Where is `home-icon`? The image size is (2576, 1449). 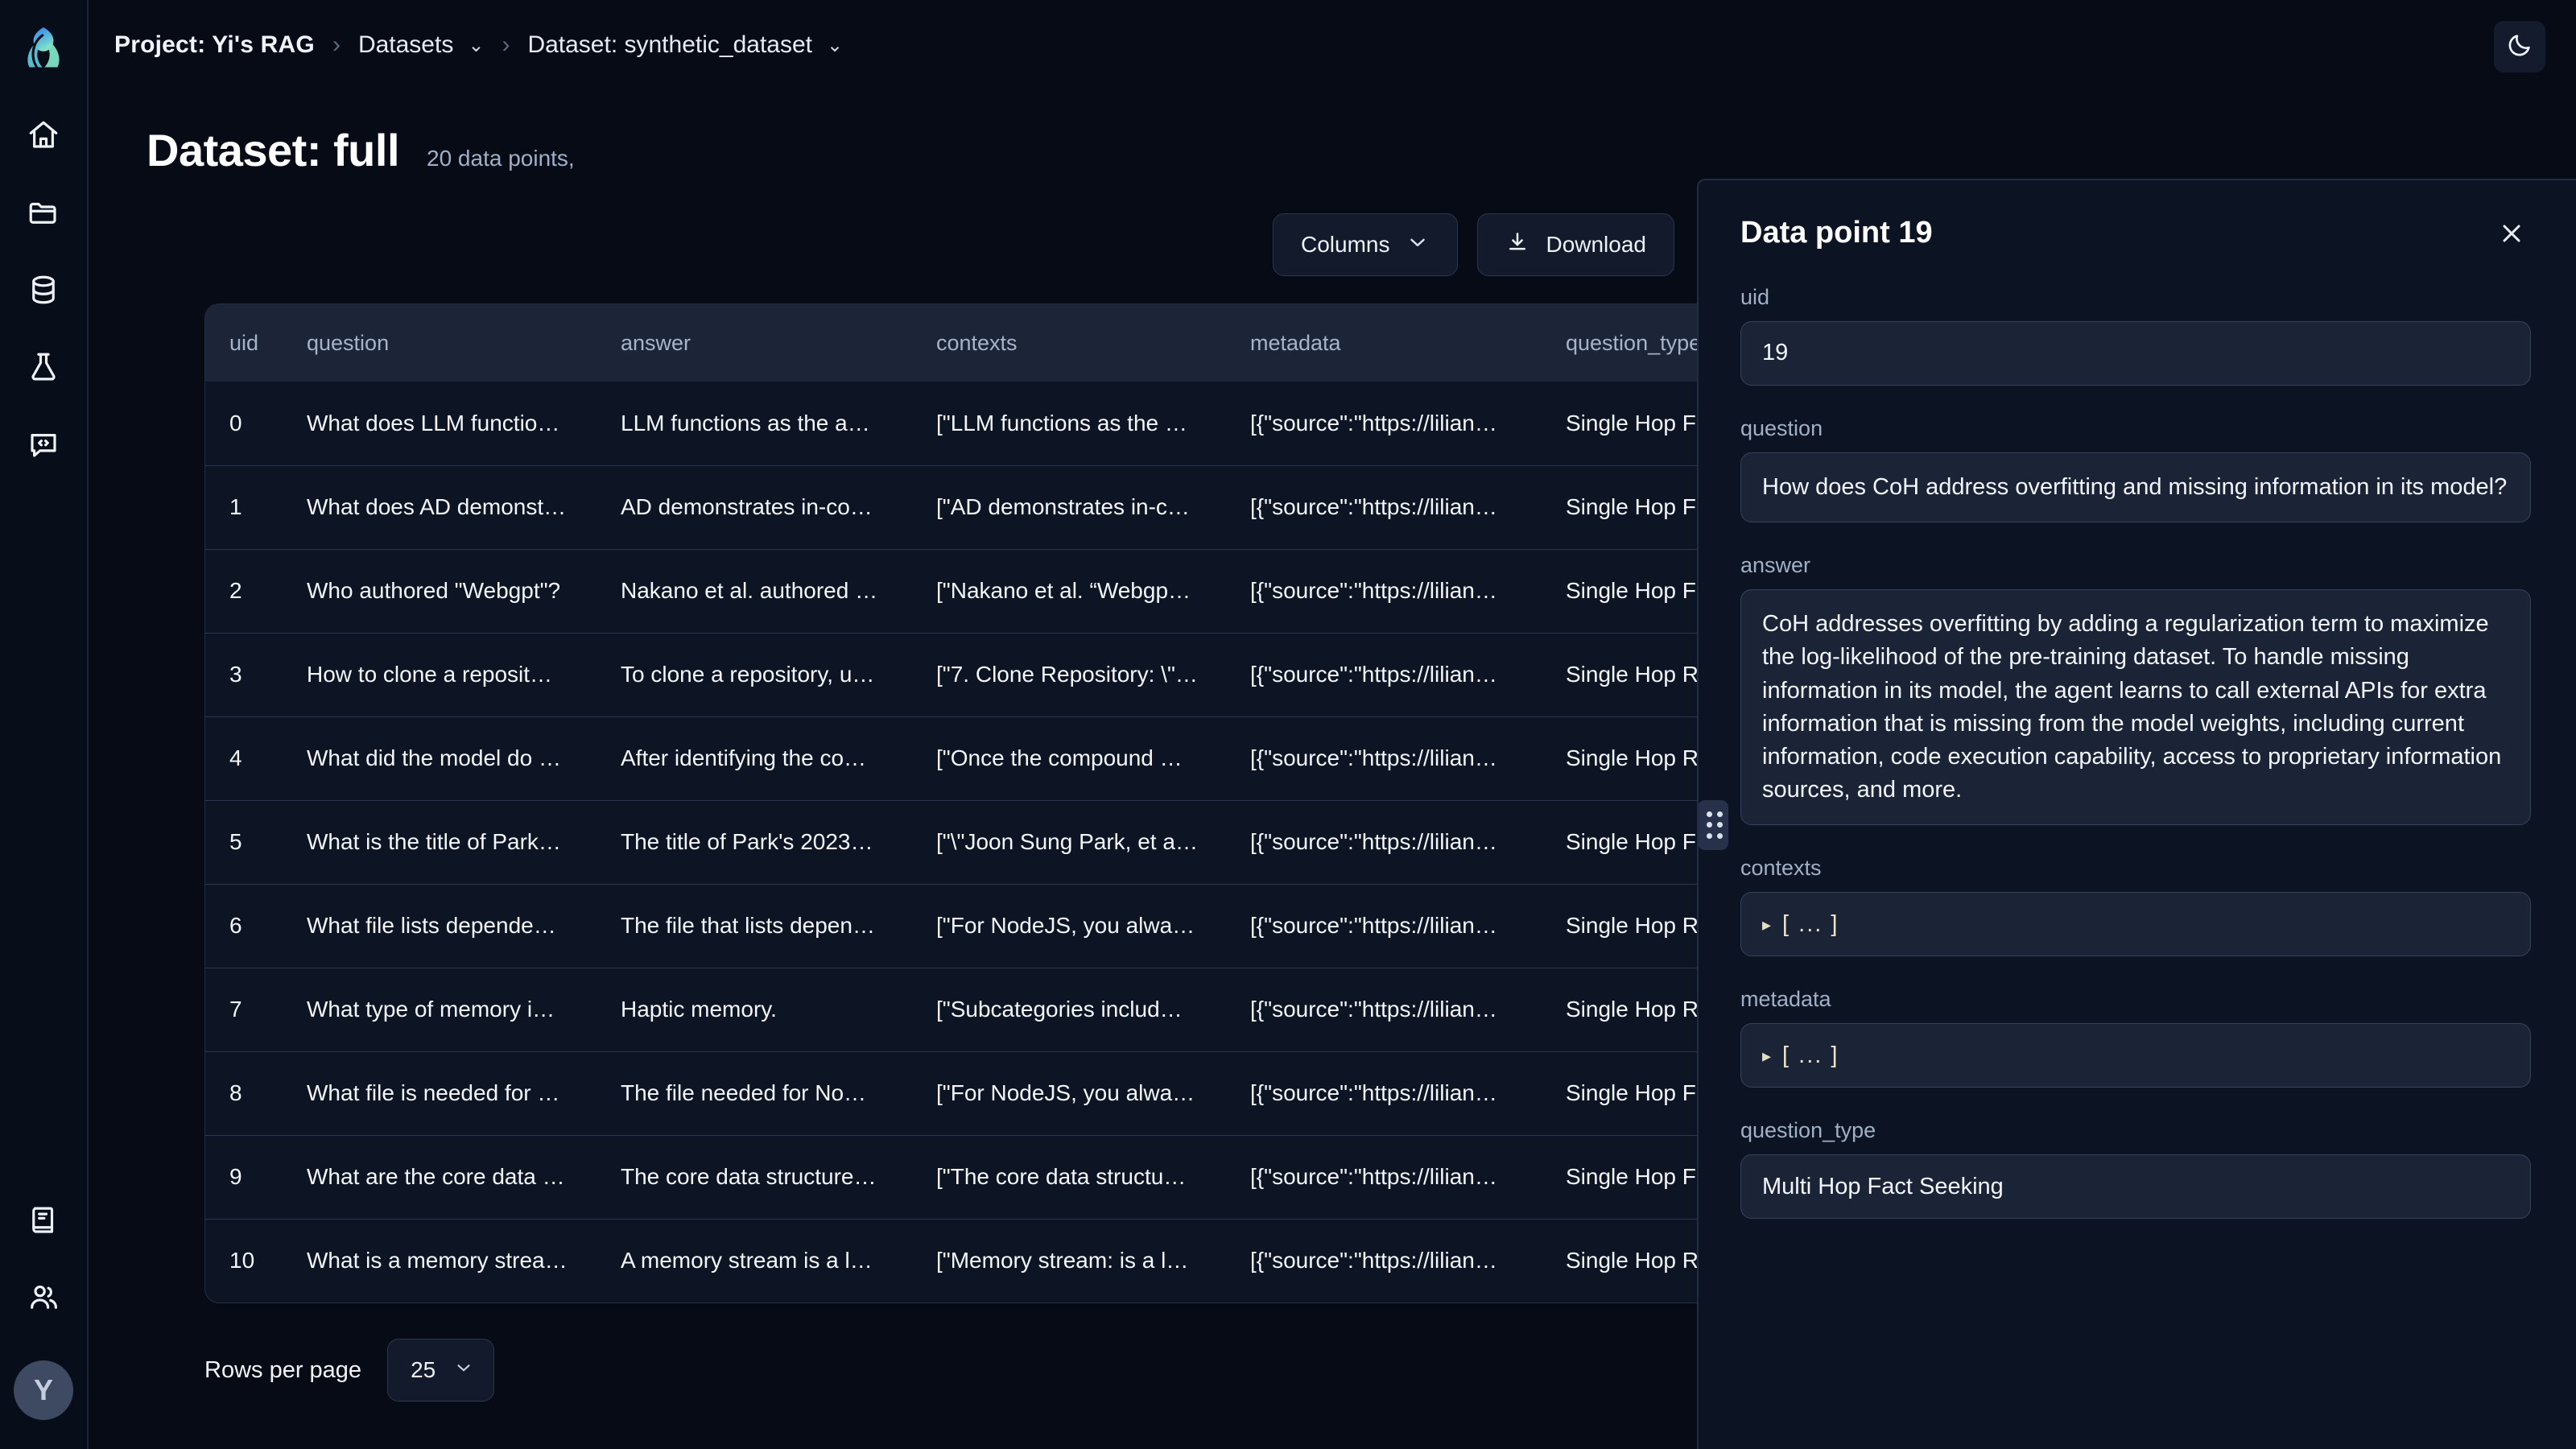 home-icon is located at coordinates (43, 137).